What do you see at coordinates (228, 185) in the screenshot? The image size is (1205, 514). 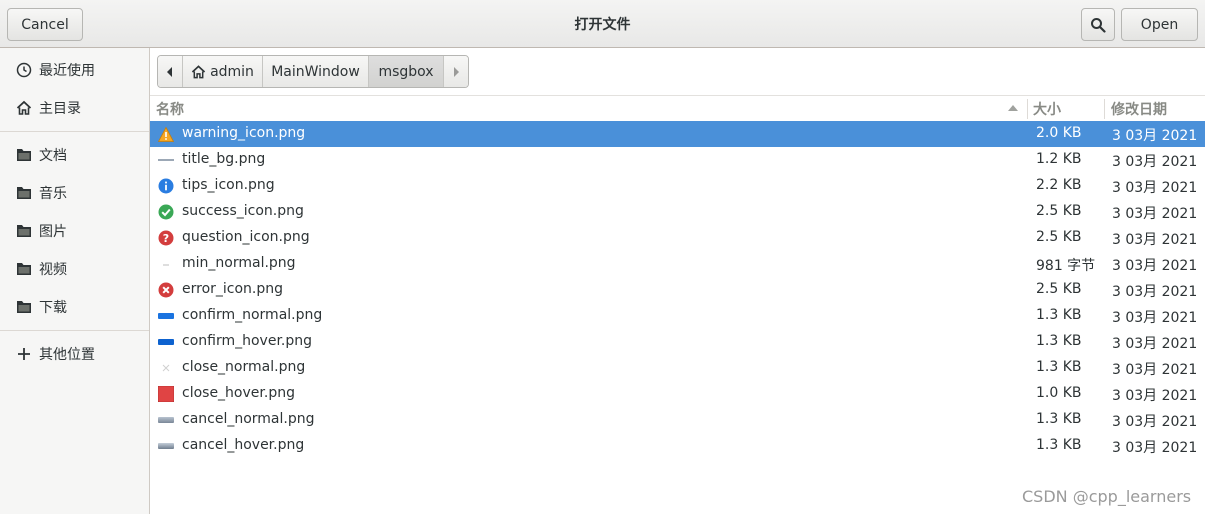 I see `file-name: tips_icon.png` at bounding box center [228, 185].